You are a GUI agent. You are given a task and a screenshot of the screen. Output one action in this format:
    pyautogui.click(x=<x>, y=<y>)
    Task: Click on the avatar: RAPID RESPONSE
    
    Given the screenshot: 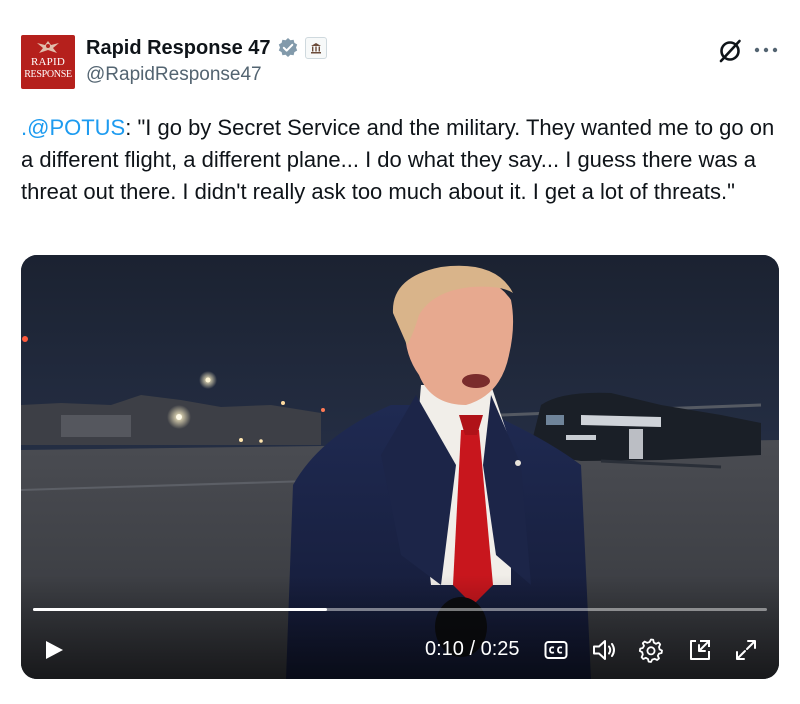 What is the action you would take?
    pyautogui.click(x=48, y=62)
    